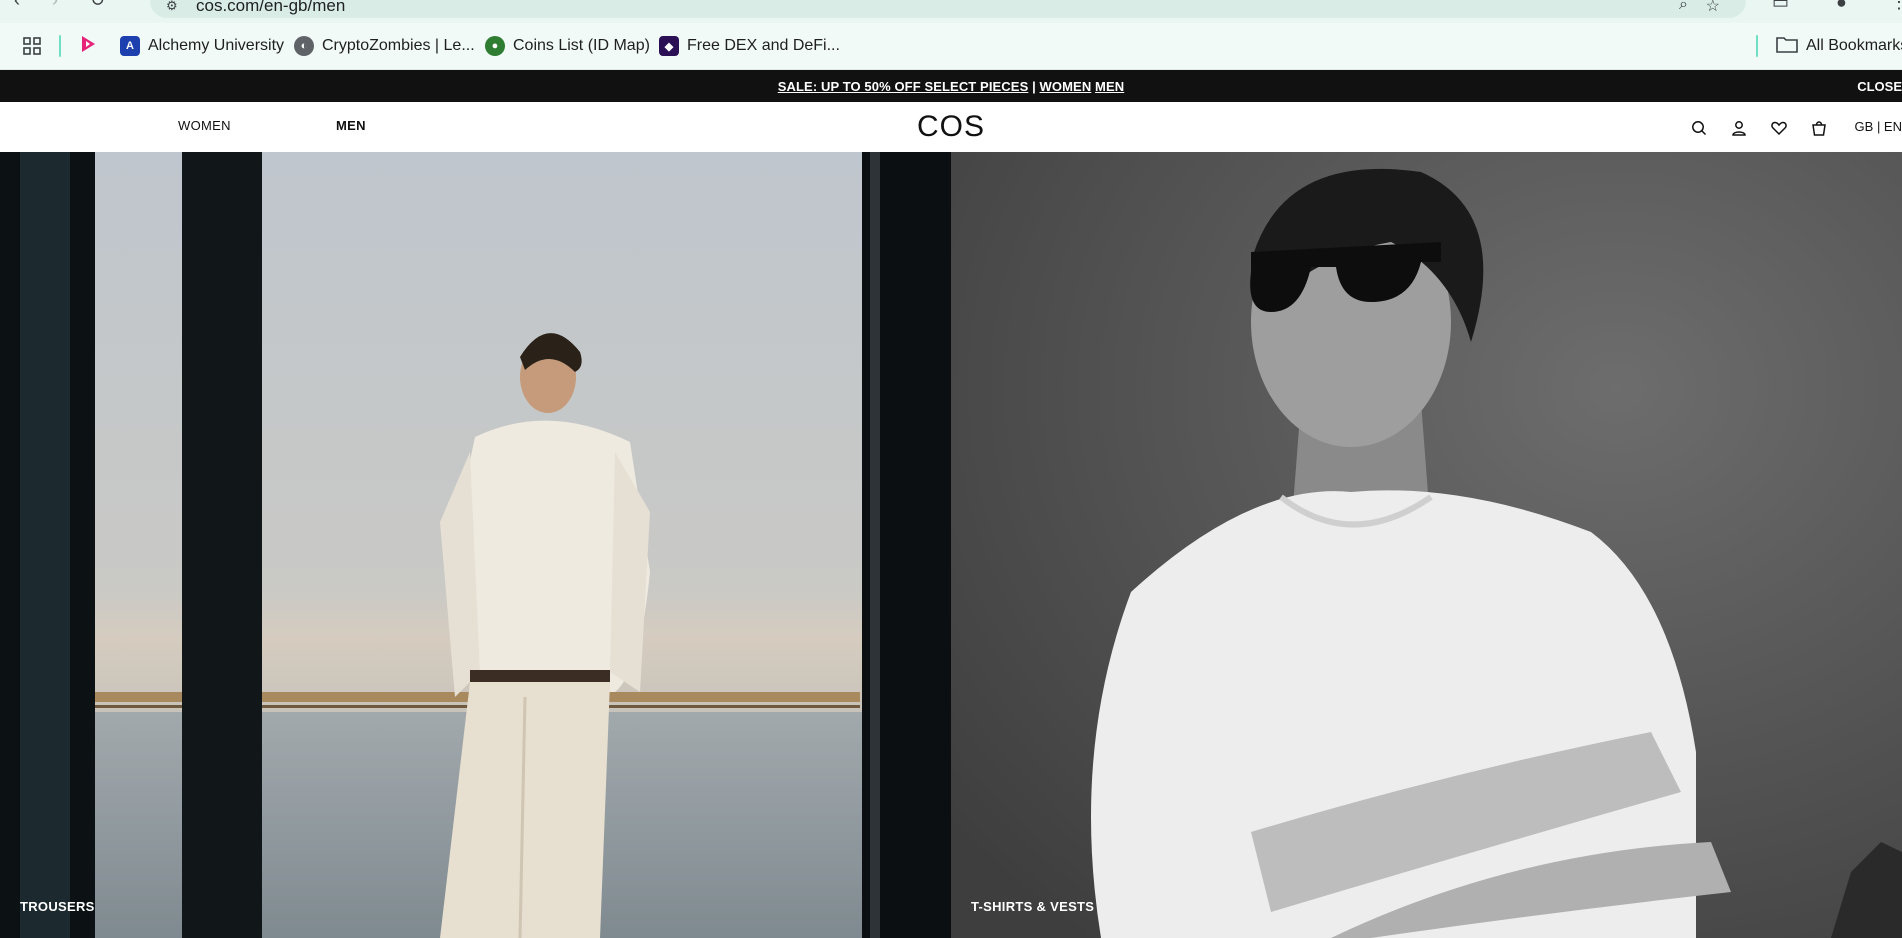 The image size is (1902, 938). What do you see at coordinates (1841, 6) in the screenshot?
I see `profile-avatar-icon: ●` at bounding box center [1841, 6].